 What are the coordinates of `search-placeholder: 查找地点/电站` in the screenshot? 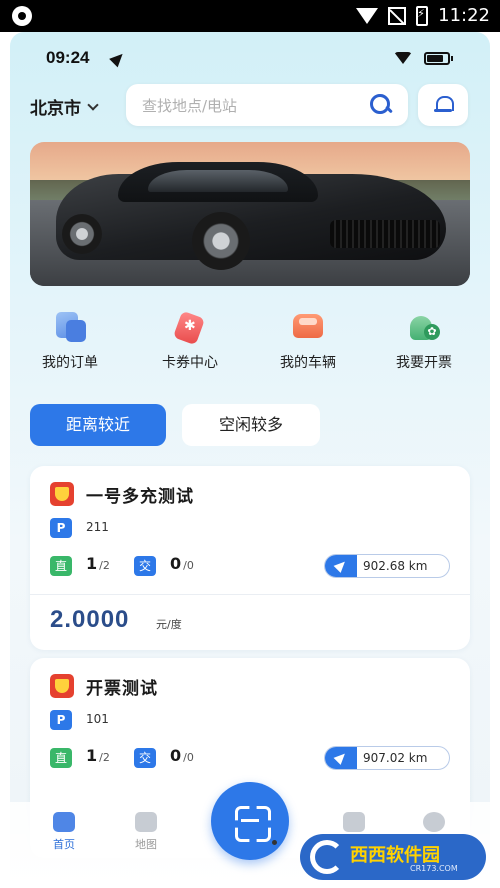 It's located at (190, 106).